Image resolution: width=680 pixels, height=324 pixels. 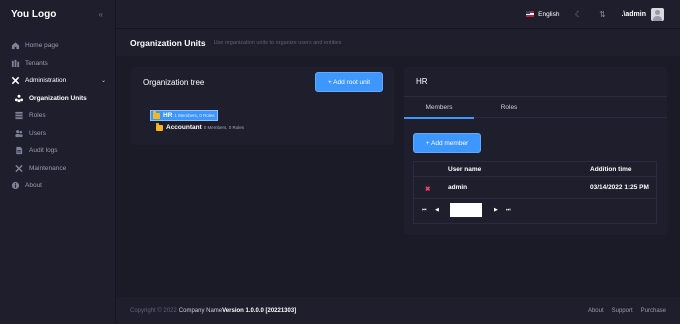 I want to click on footer-links: About Support Purchase, so click(x=627, y=311).